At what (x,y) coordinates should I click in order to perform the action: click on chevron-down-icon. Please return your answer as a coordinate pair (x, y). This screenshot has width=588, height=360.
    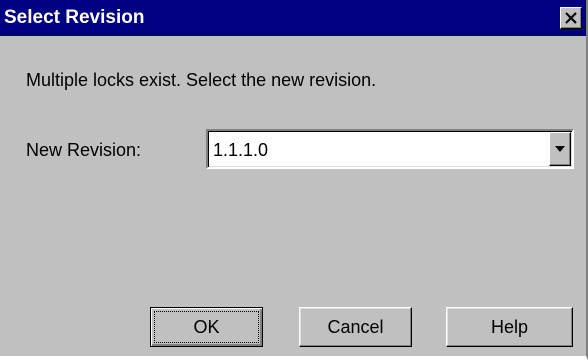
    Looking at the image, I should click on (560, 149).